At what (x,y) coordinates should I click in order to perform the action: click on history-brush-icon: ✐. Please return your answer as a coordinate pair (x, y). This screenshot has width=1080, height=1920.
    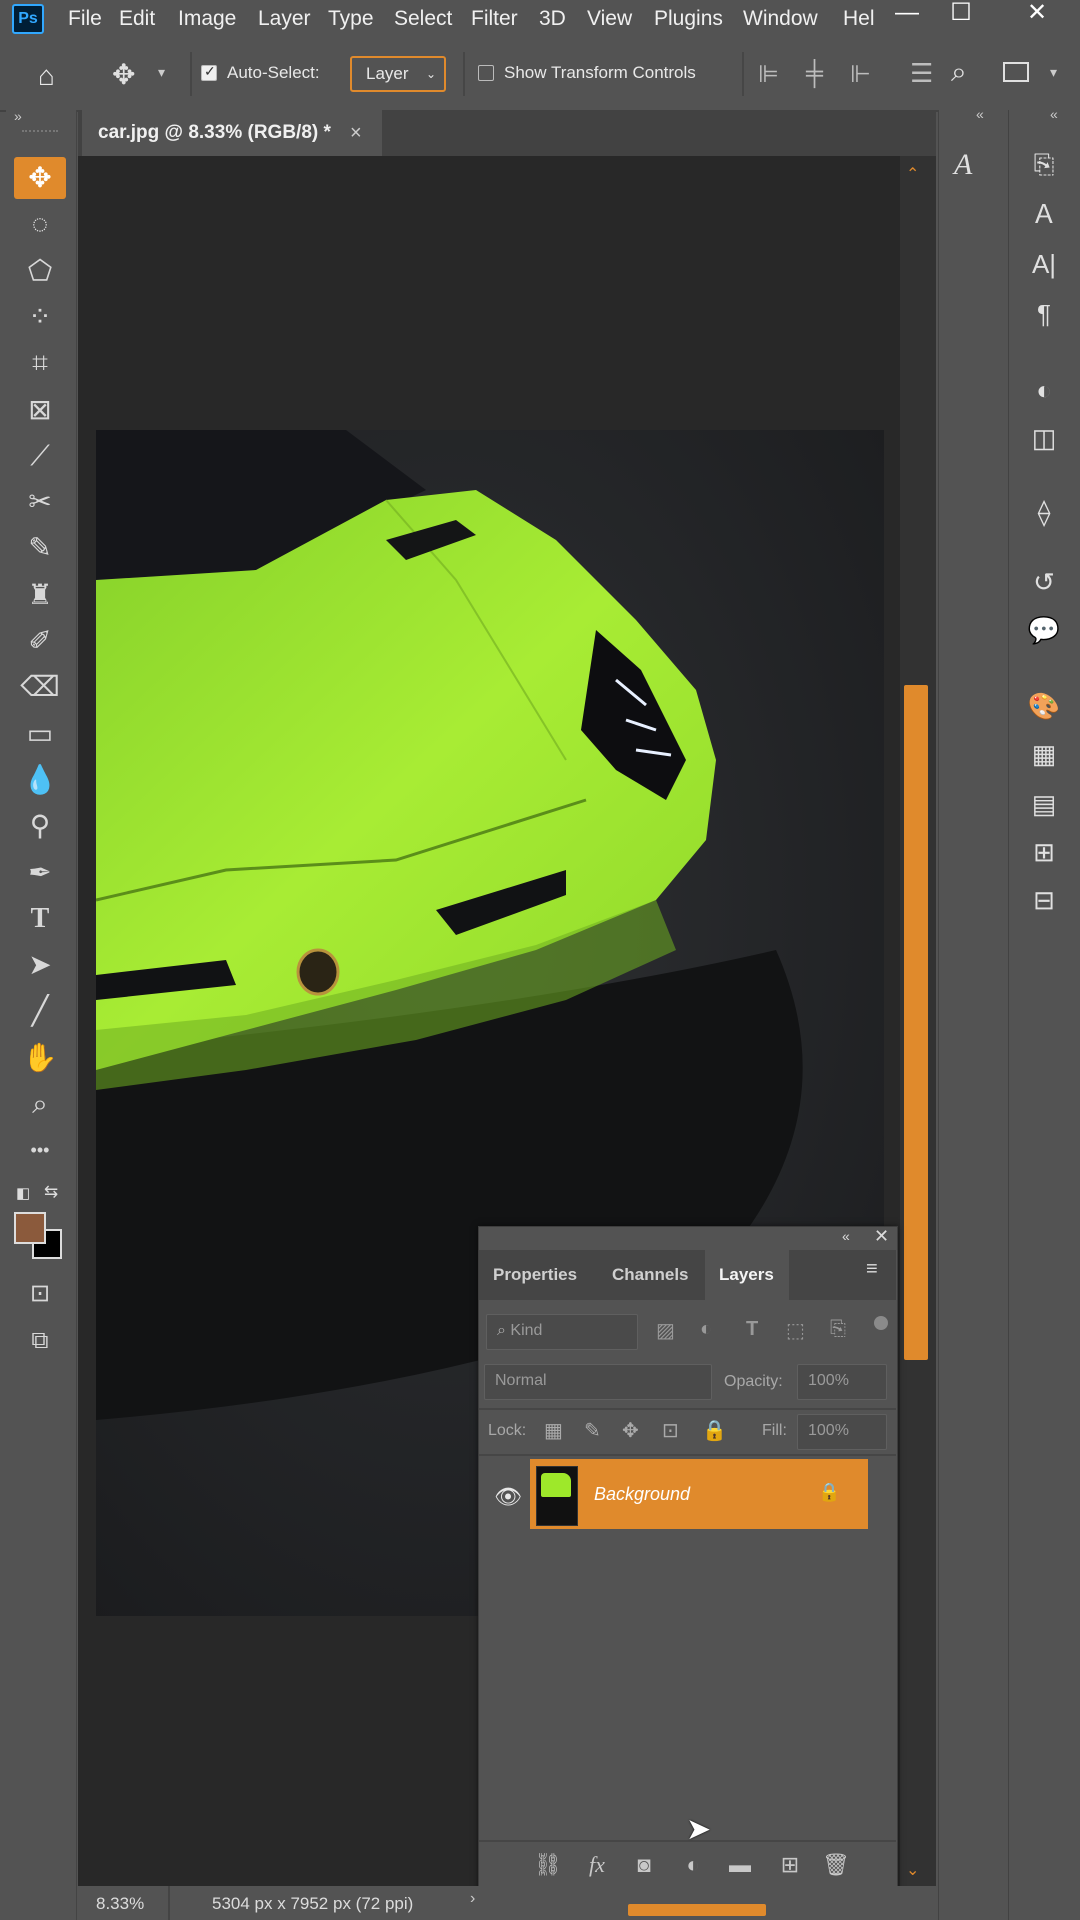
    Looking at the image, I should click on (40, 641).